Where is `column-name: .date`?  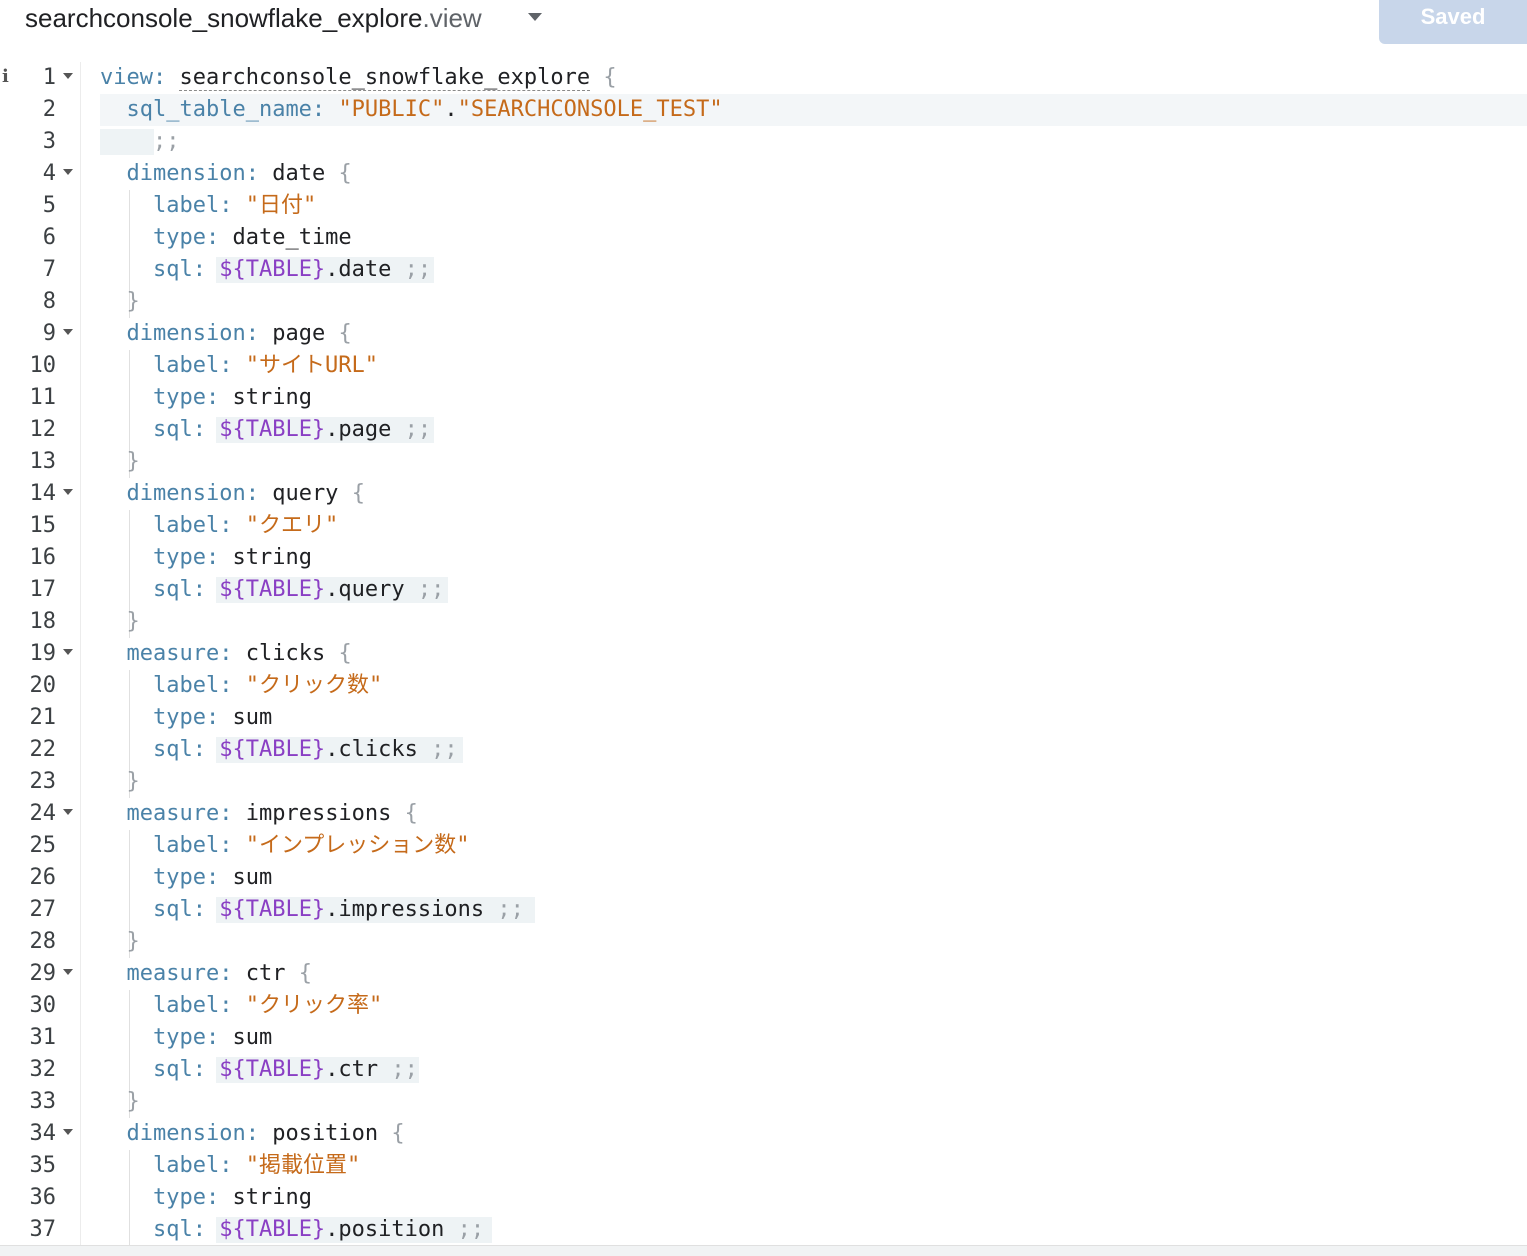 column-name: .date is located at coordinates (358, 269).